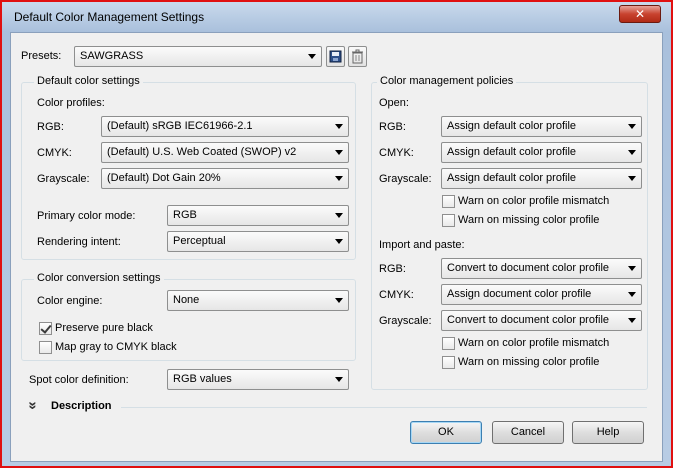  Describe the element at coordinates (512, 152) in the screenshot. I see `open-cmyk-policy-value: Assign default color profile` at that location.